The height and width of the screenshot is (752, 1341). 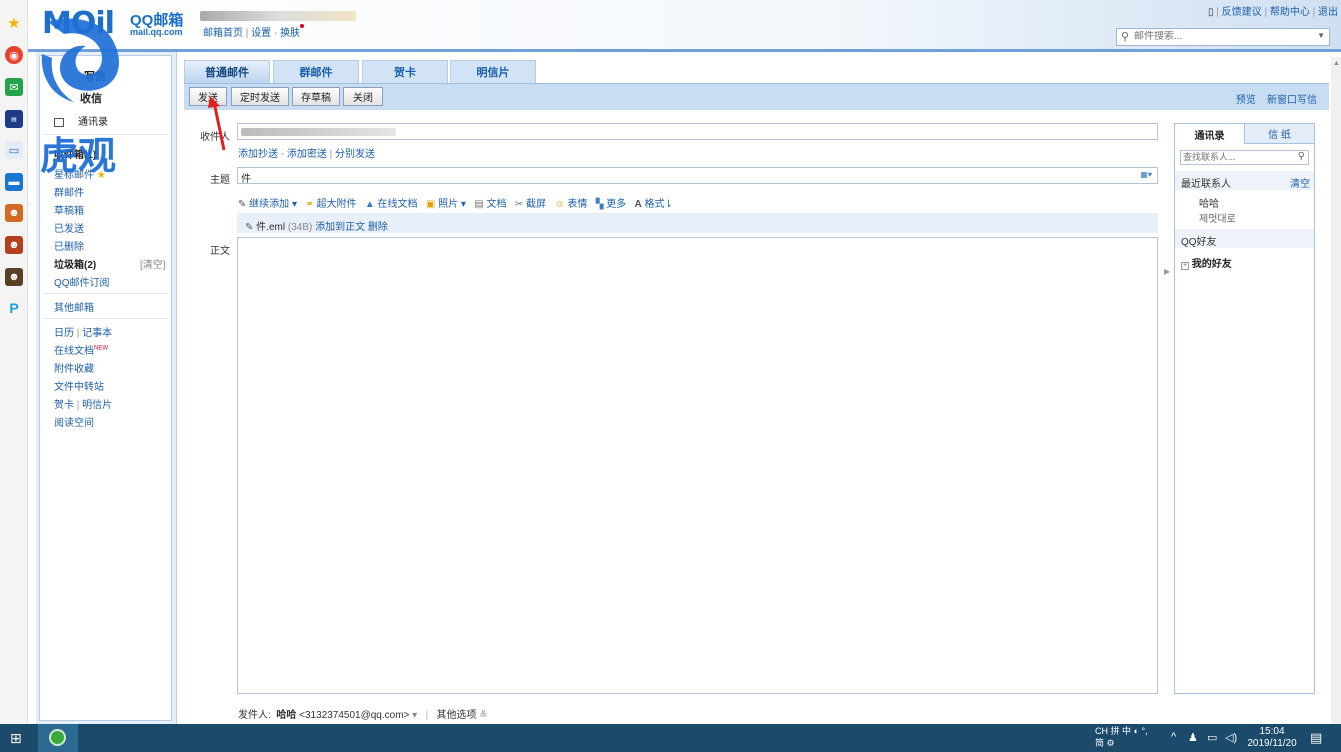 What do you see at coordinates (74, 306) in the screenshot?
I see `other-mailbox-link: 其他邮箱` at bounding box center [74, 306].